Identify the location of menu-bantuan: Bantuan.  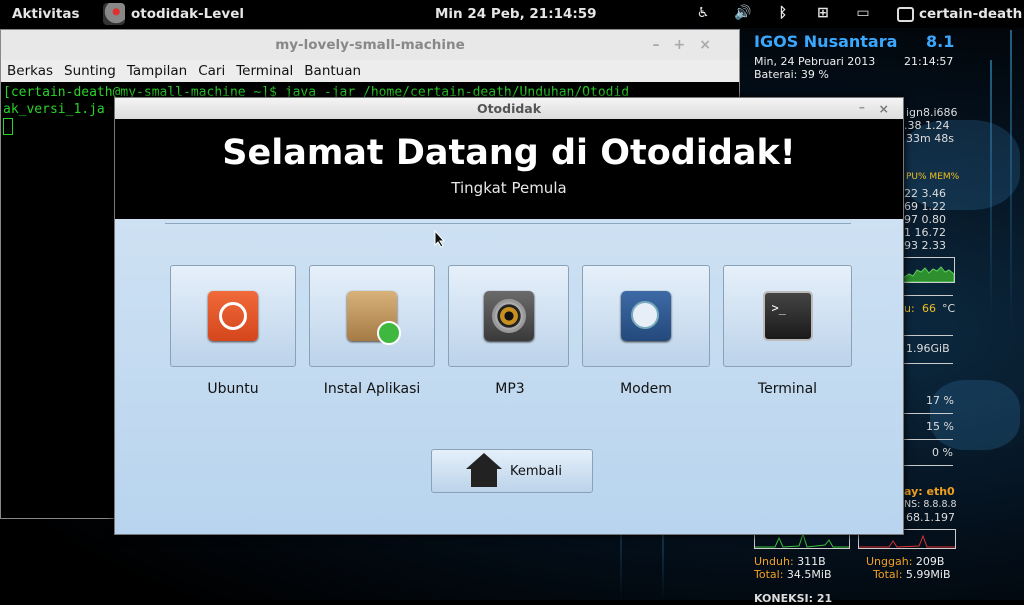
(332, 71).